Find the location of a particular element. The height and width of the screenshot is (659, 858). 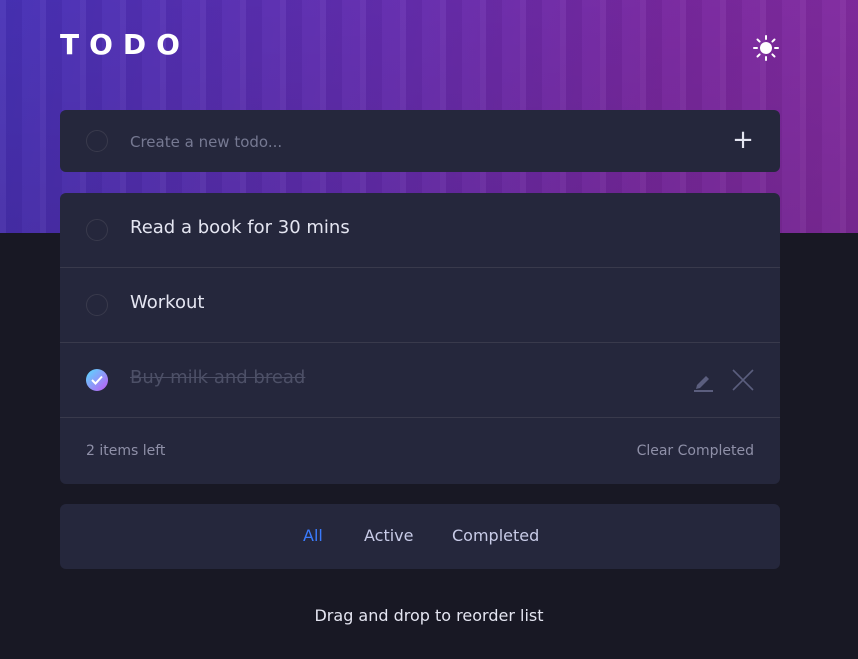

add-todo-button: + is located at coordinates (743, 141).